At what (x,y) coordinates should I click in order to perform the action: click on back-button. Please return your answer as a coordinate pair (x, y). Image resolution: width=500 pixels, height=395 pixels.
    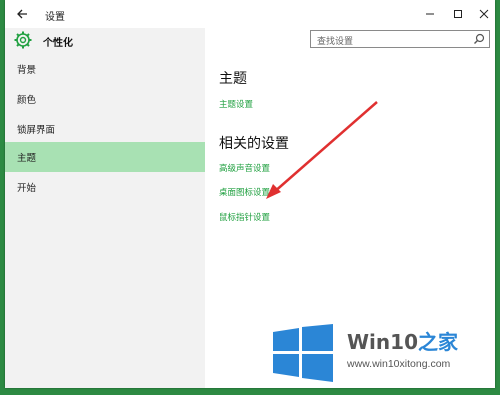
    Looking at the image, I should click on (22, 14).